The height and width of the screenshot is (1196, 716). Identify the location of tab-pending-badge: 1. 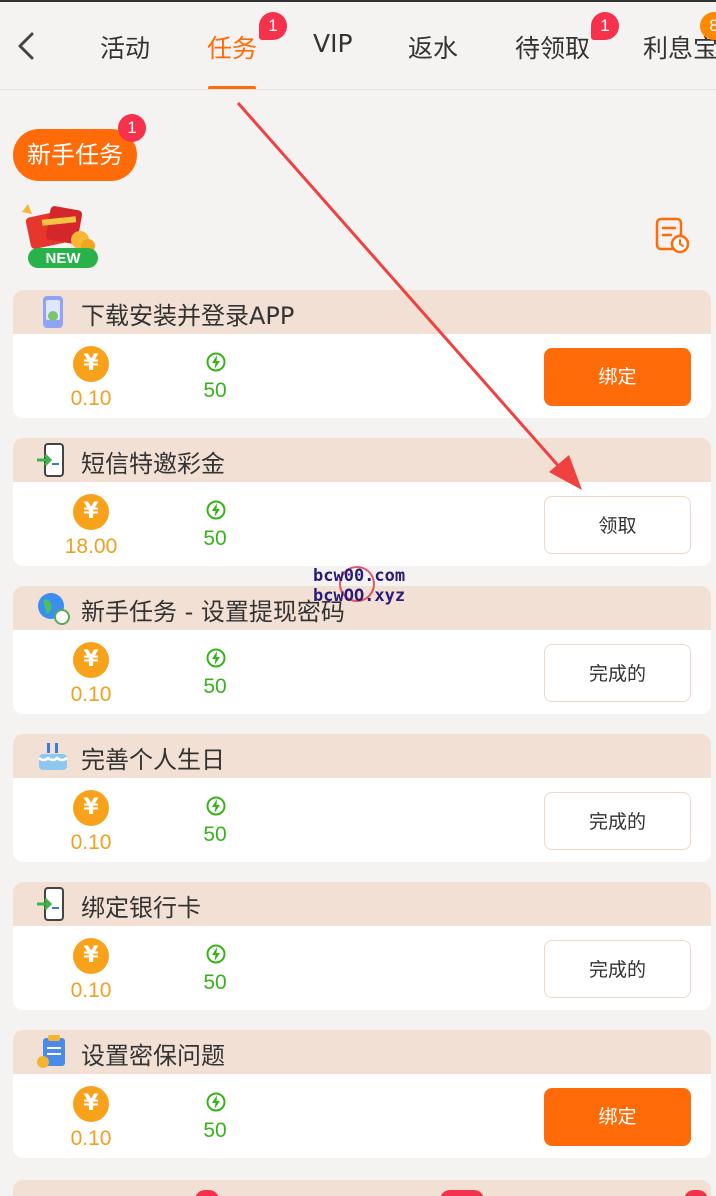
(605, 26).